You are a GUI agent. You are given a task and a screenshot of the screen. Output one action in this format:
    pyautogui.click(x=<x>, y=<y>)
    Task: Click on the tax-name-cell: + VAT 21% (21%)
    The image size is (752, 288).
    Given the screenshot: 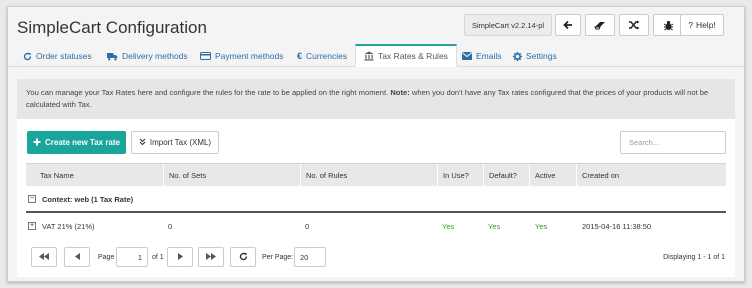 What is the action you would take?
    pyautogui.click(x=61, y=226)
    